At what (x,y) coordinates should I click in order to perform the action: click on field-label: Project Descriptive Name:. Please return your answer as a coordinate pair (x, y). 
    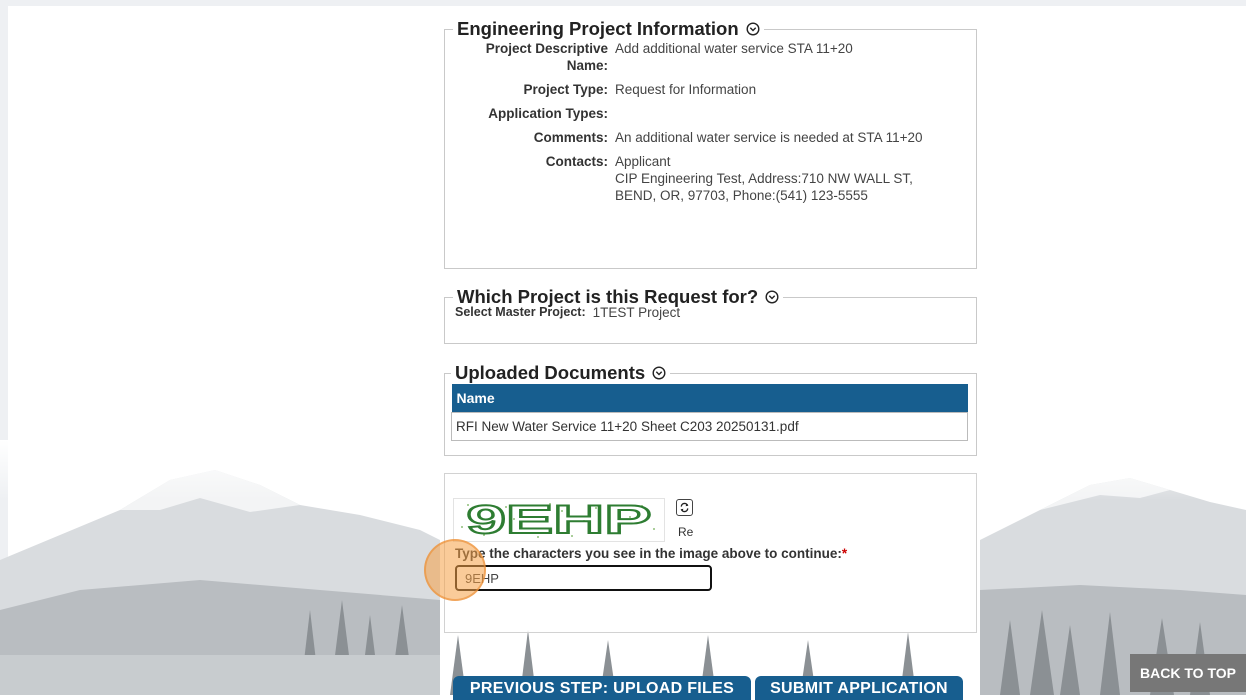
    Looking at the image, I should click on (546, 57).